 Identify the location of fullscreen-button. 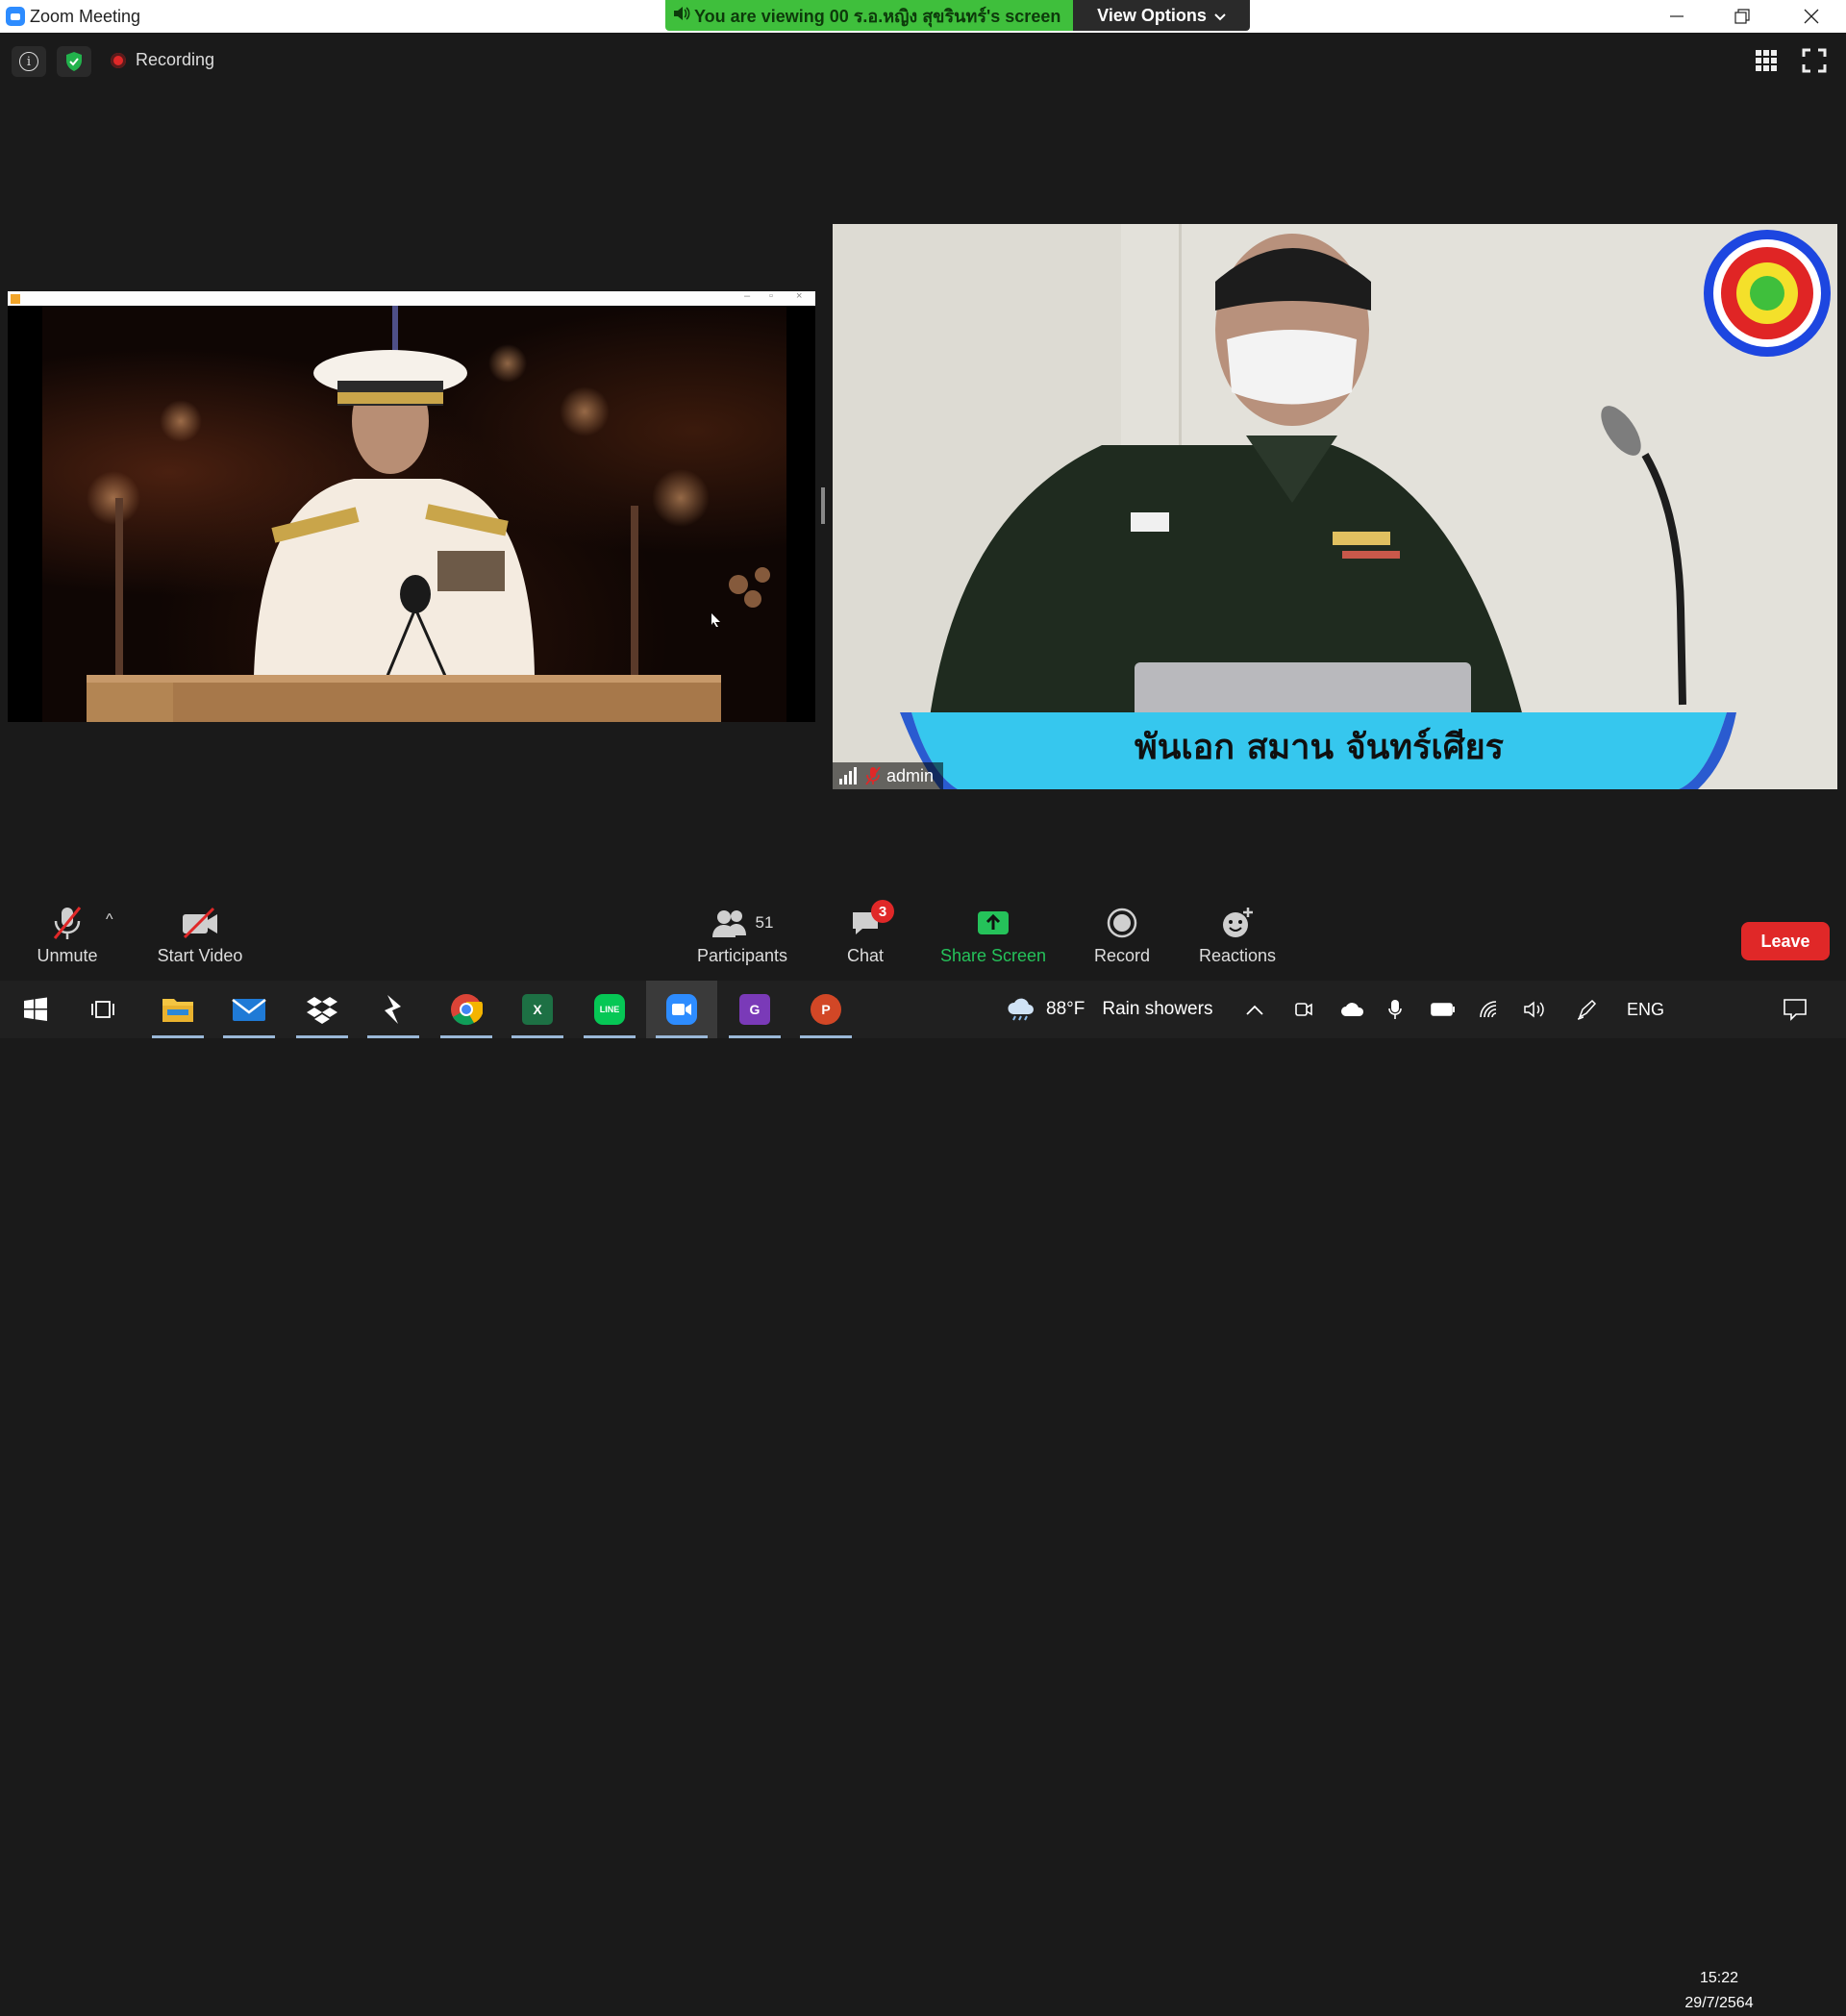
(1814, 60).